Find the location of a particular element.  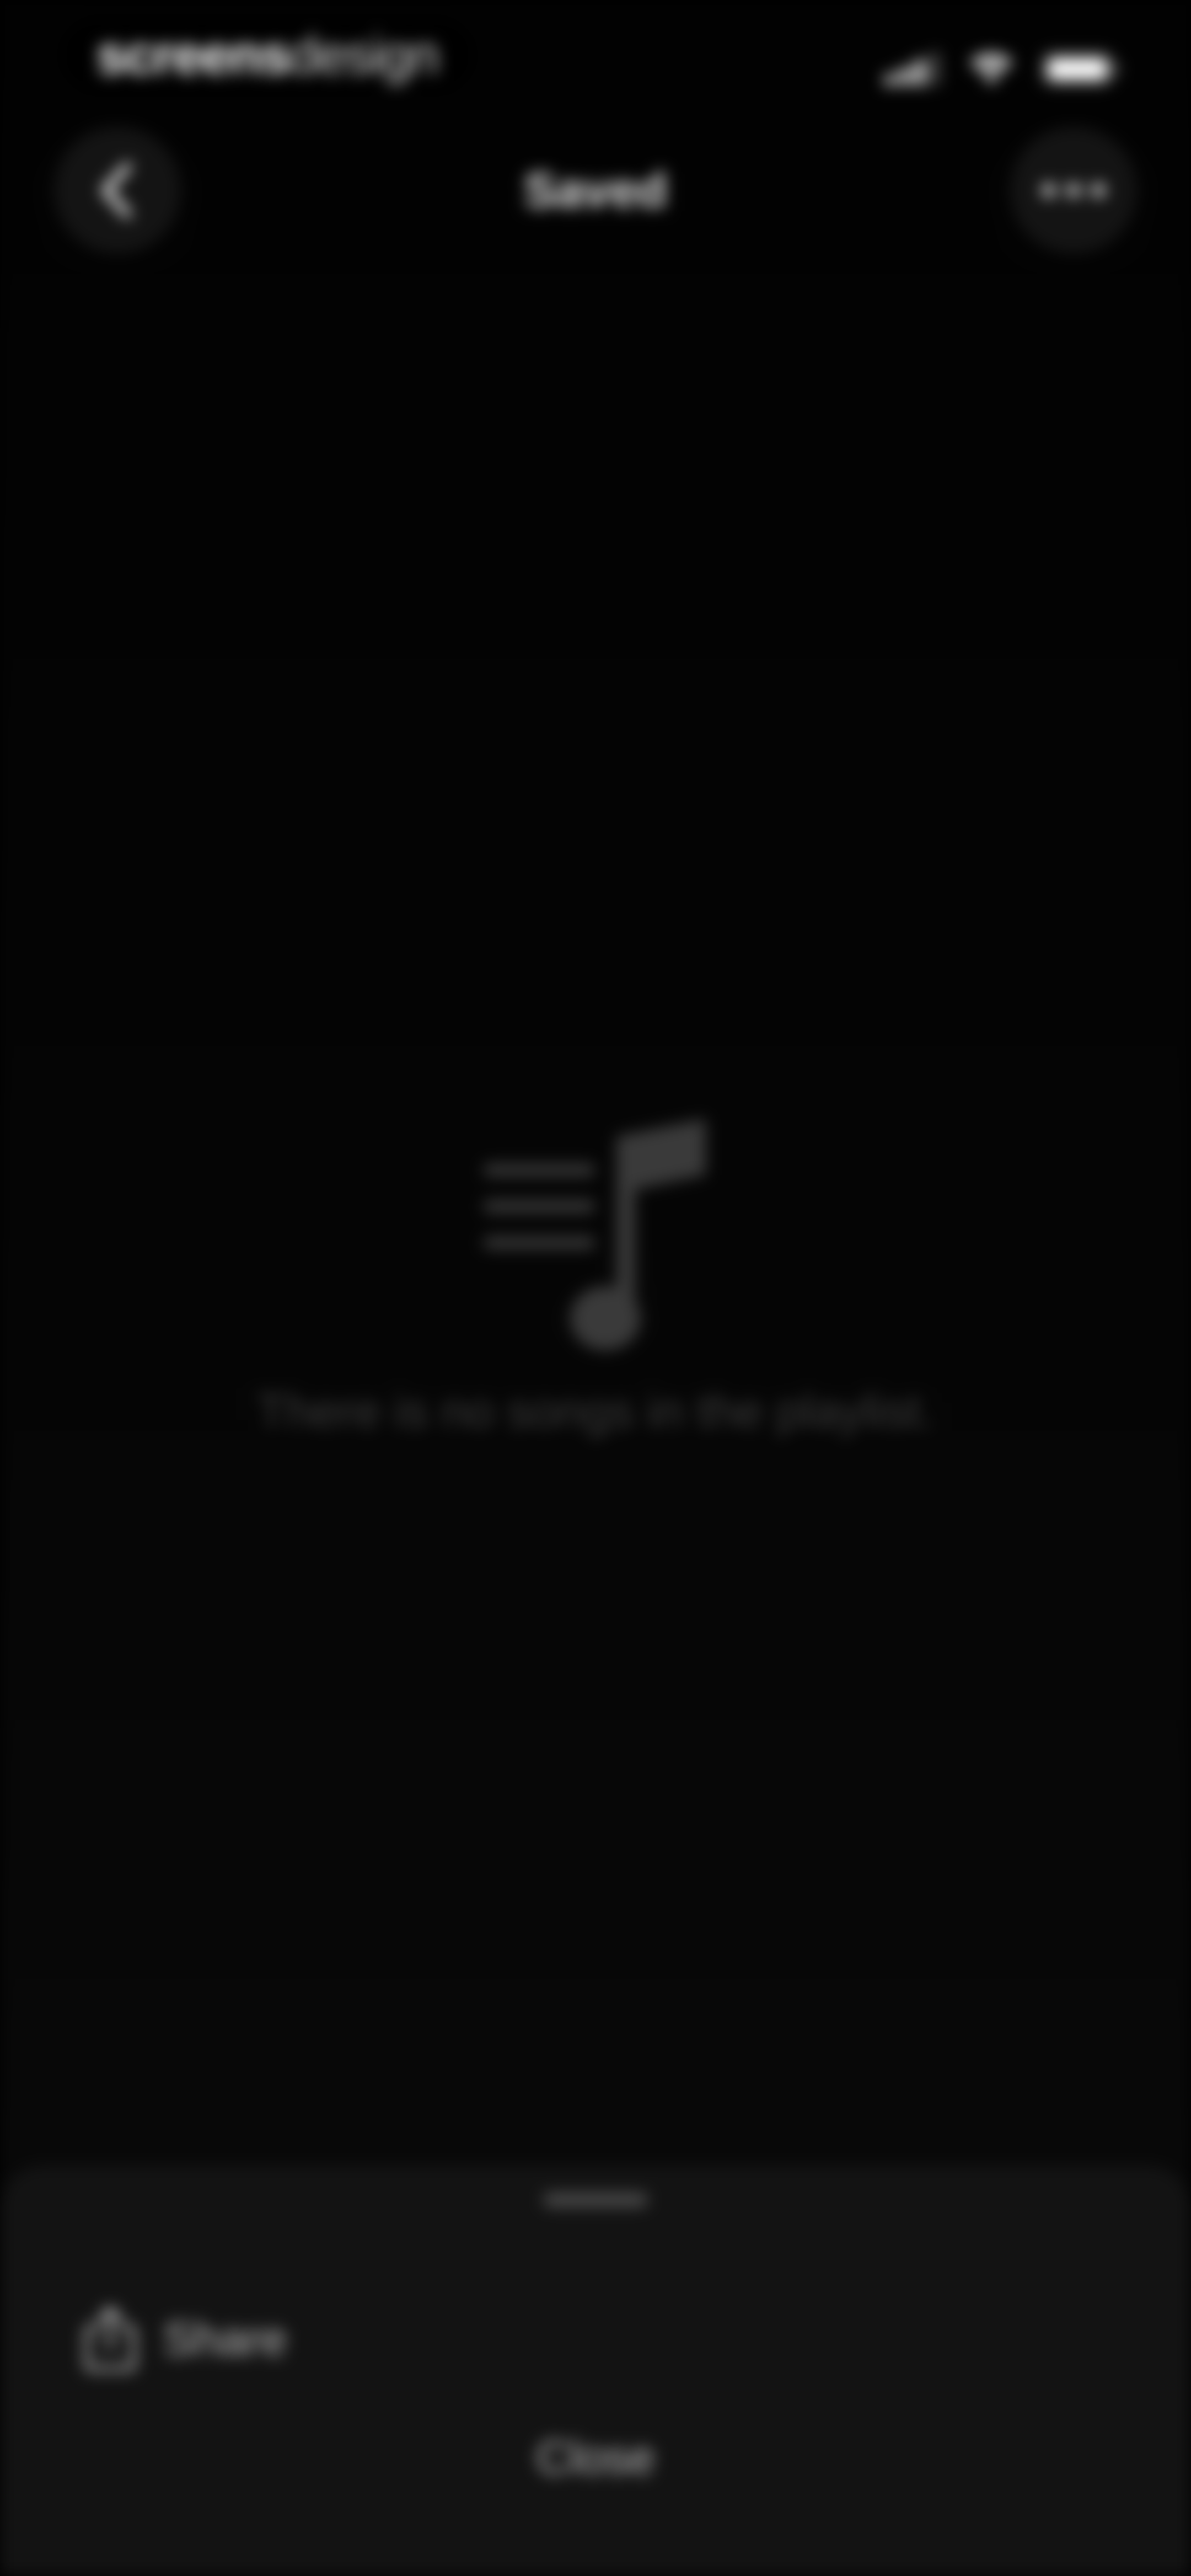

brand-logo: screensdesign is located at coordinates (267, 55).